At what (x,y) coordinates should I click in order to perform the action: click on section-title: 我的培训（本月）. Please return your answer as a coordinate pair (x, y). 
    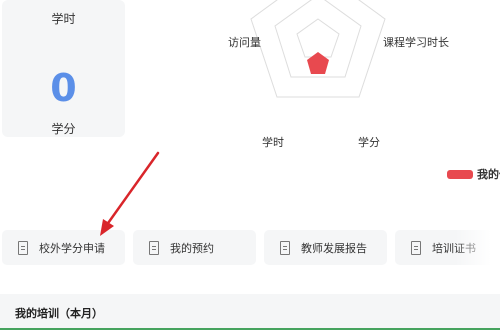
    Looking at the image, I should click on (59, 313).